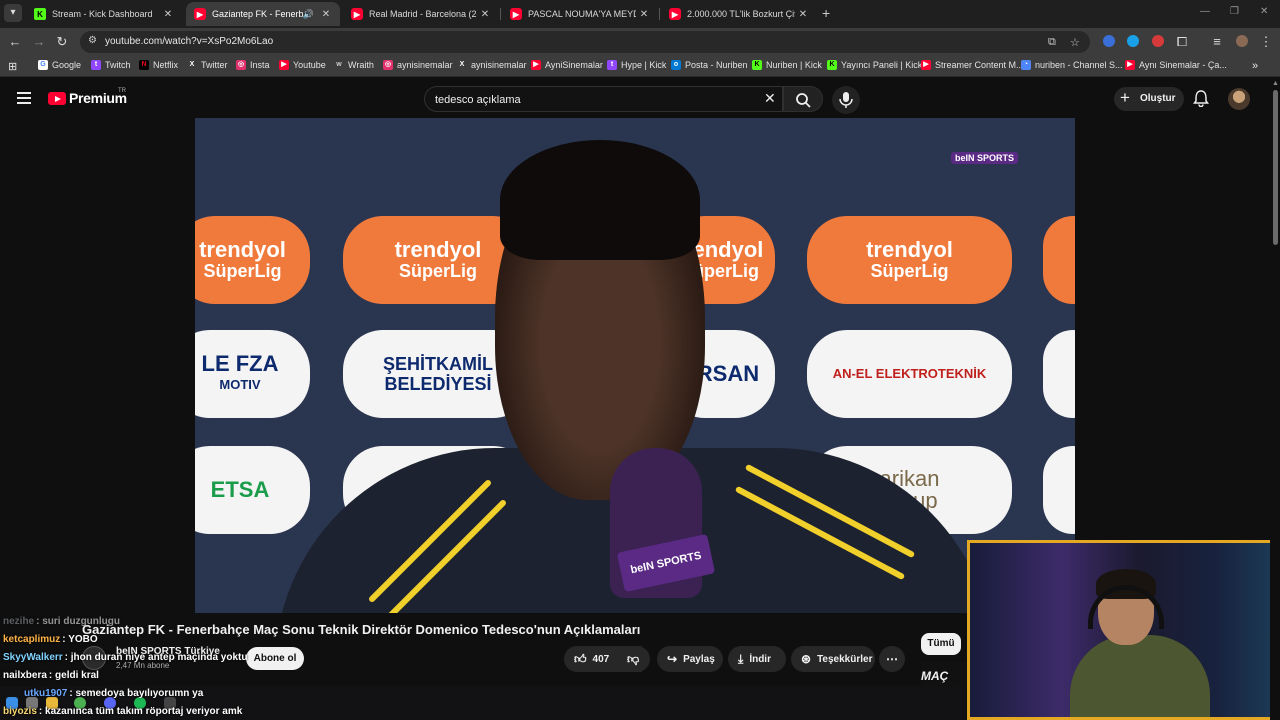  I want to click on tab-real-madrid-barcelona: ▶ Real Madrid - Barcelona (2-1) - ✕, so click(421, 14).